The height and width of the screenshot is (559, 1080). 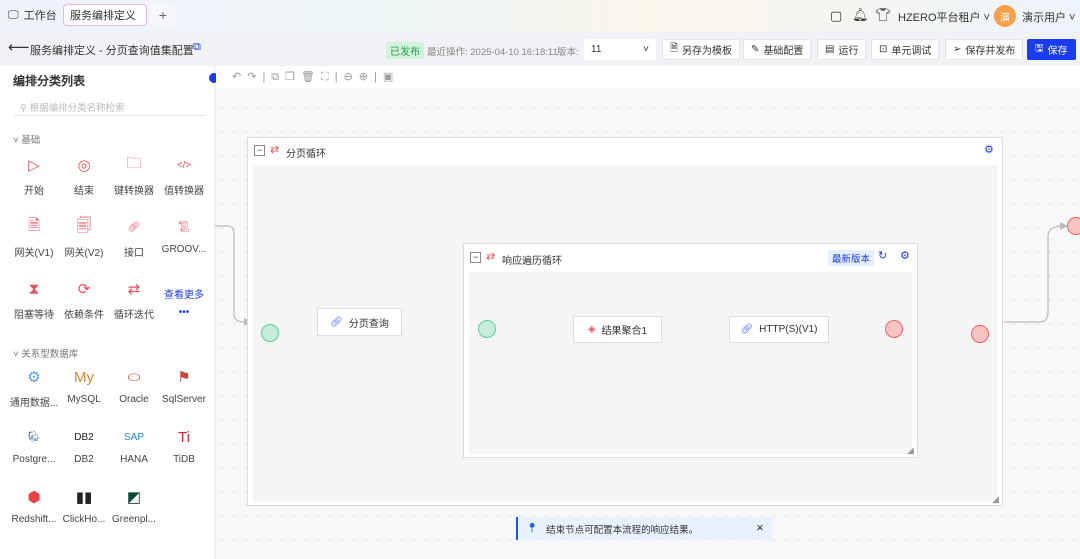 I want to click on inner-end-node, so click(x=894, y=329).